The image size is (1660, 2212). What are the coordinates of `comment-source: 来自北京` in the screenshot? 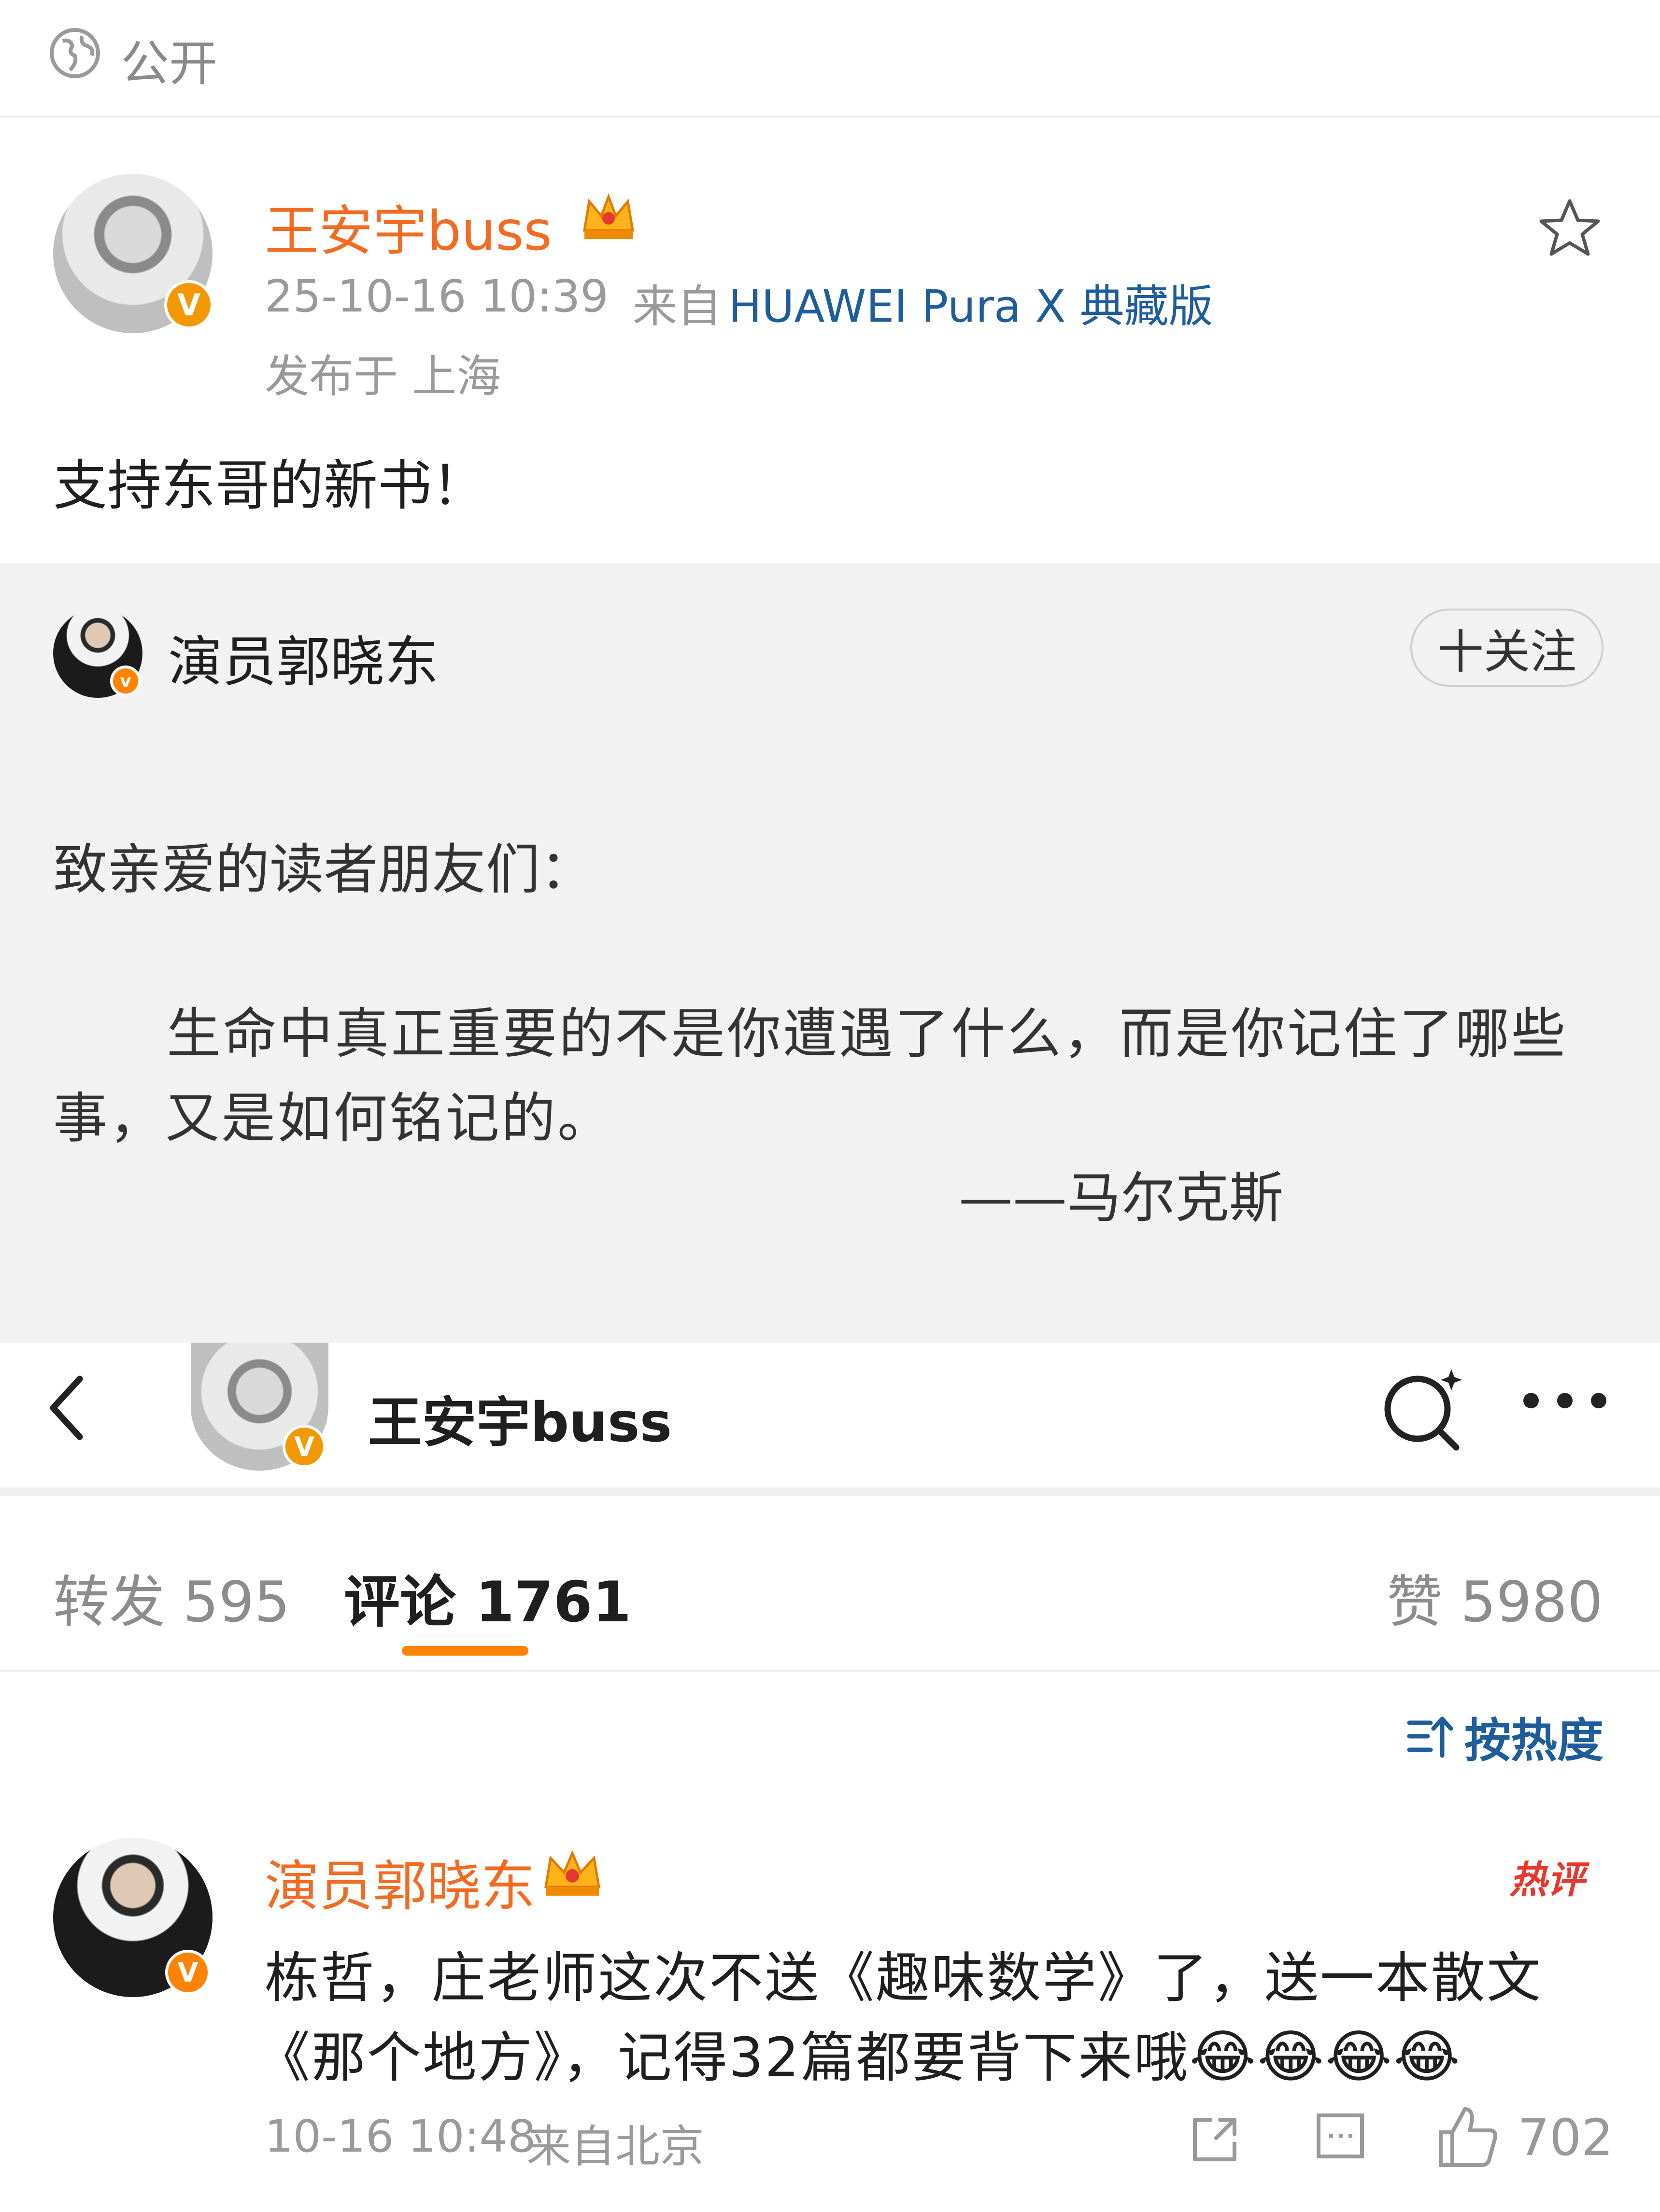 It's located at (615, 2146).